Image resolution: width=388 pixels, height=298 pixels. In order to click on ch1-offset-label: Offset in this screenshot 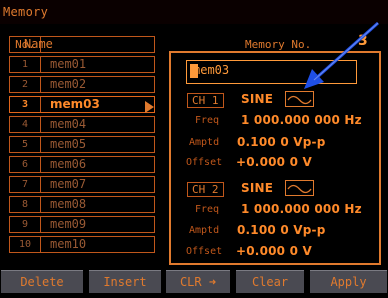, I will do `click(204, 162)`.